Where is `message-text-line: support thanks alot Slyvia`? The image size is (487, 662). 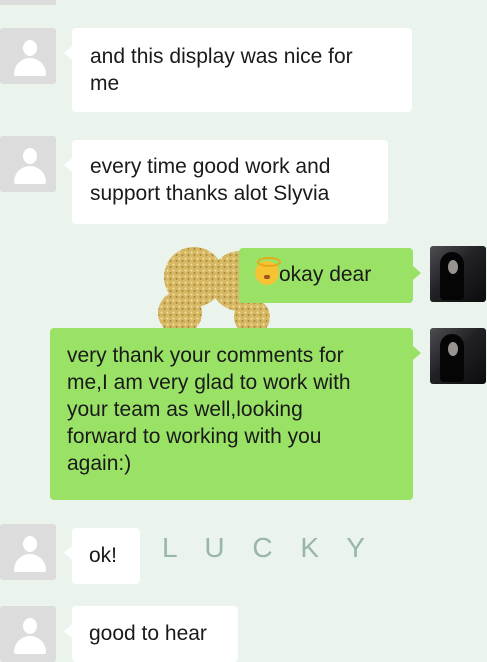
message-text-line: support thanks alot Slyvia is located at coordinates (210, 193).